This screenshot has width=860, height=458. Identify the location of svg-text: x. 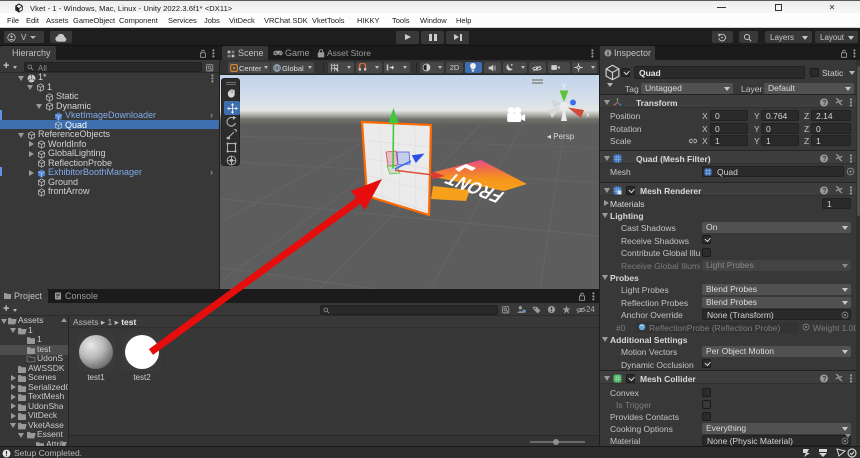
(588, 115).